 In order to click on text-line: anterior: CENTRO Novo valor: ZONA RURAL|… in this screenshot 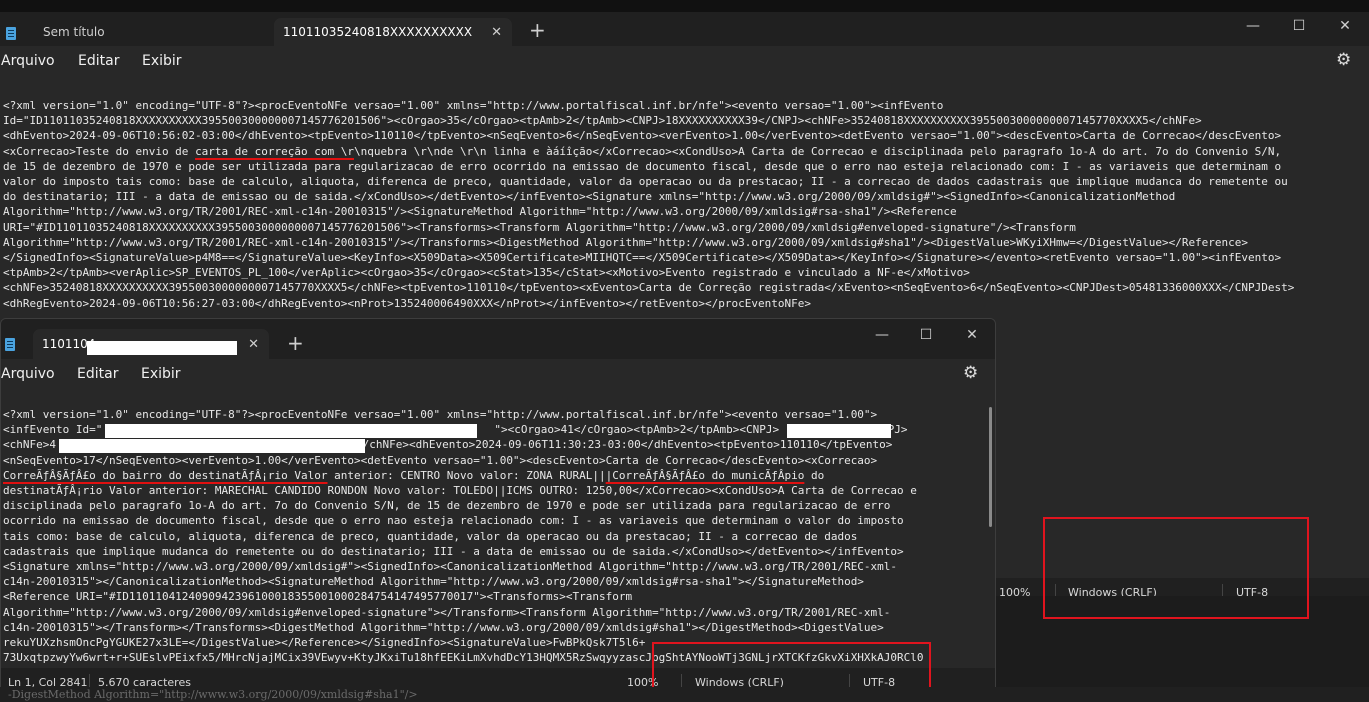, I will do `click(466, 475)`.